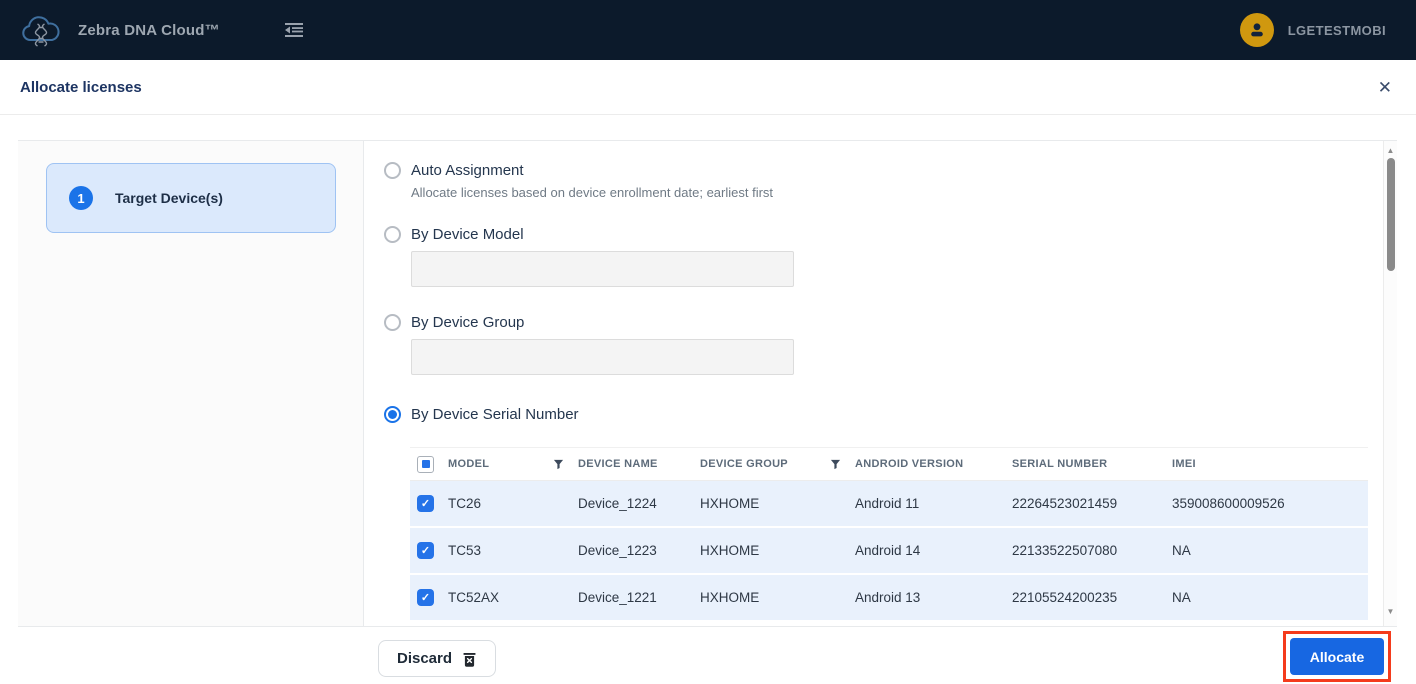 This screenshot has height=684, width=1416. What do you see at coordinates (1256, 30) in the screenshot?
I see `user-avatar` at bounding box center [1256, 30].